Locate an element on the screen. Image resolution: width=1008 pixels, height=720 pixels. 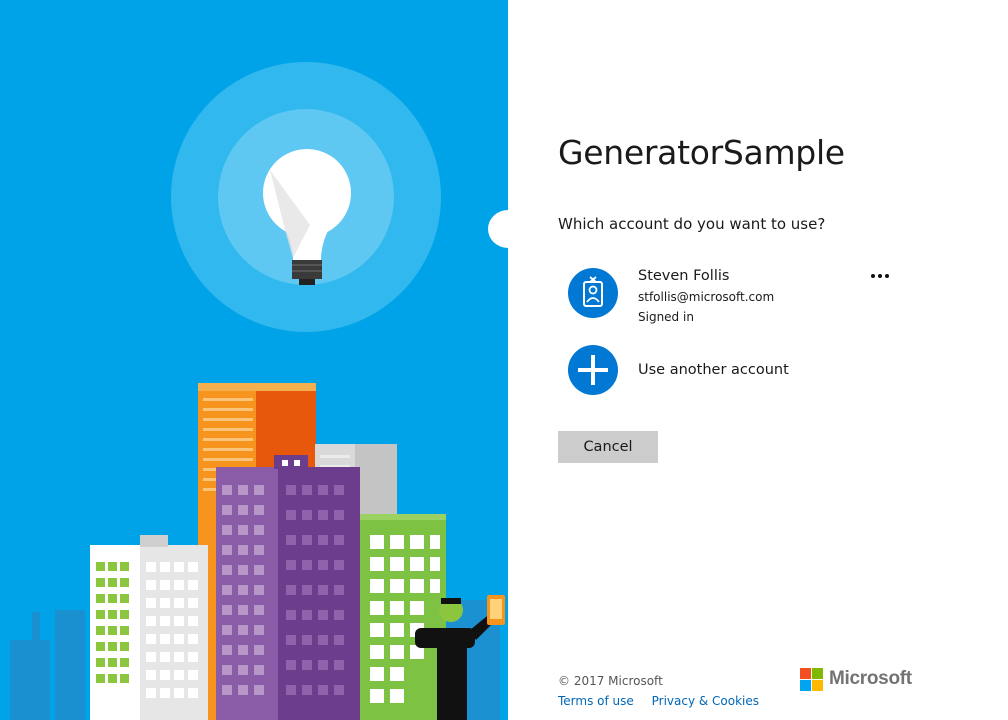
privacy-cookies-link: Privacy & Cookies is located at coordinates (705, 701).